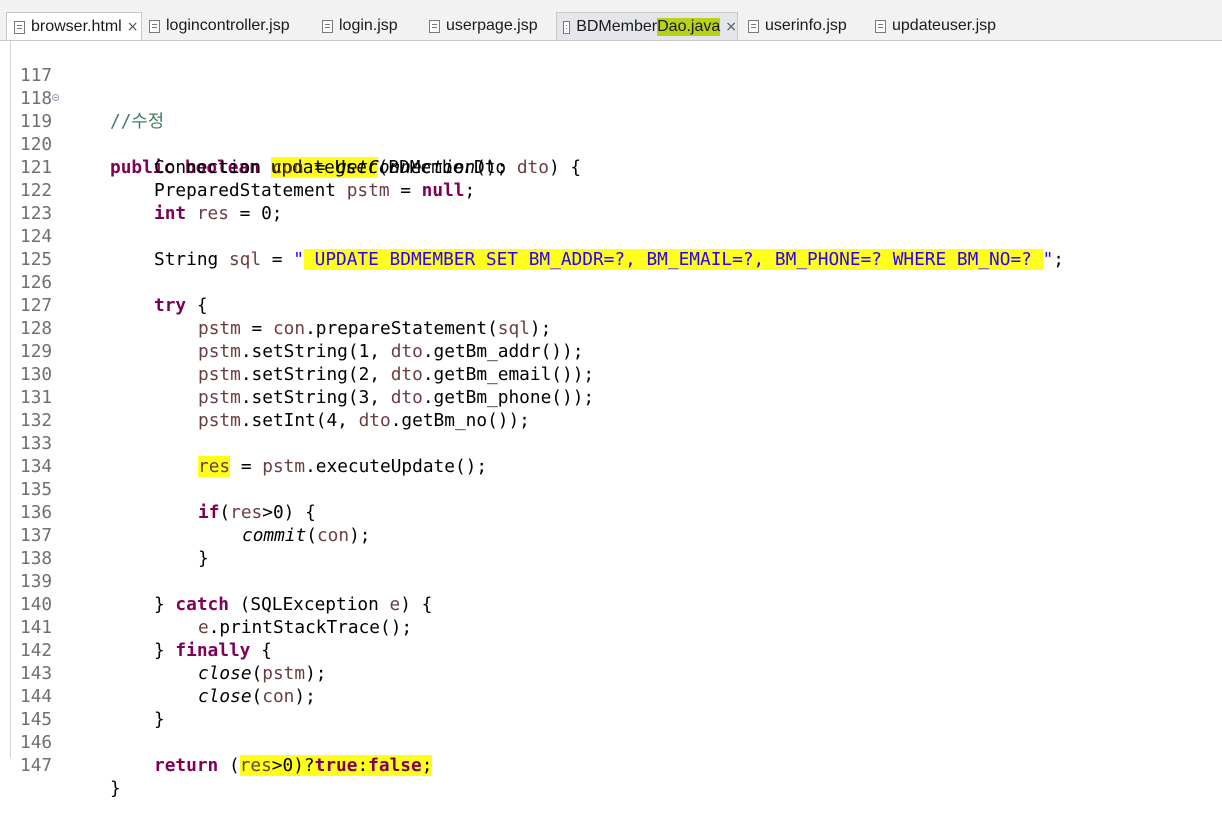 The height and width of the screenshot is (823, 1222). What do you see at coordinates (611, 201) in the screenshot?
I see `code-line: 123` at bounding box center [611, 201].